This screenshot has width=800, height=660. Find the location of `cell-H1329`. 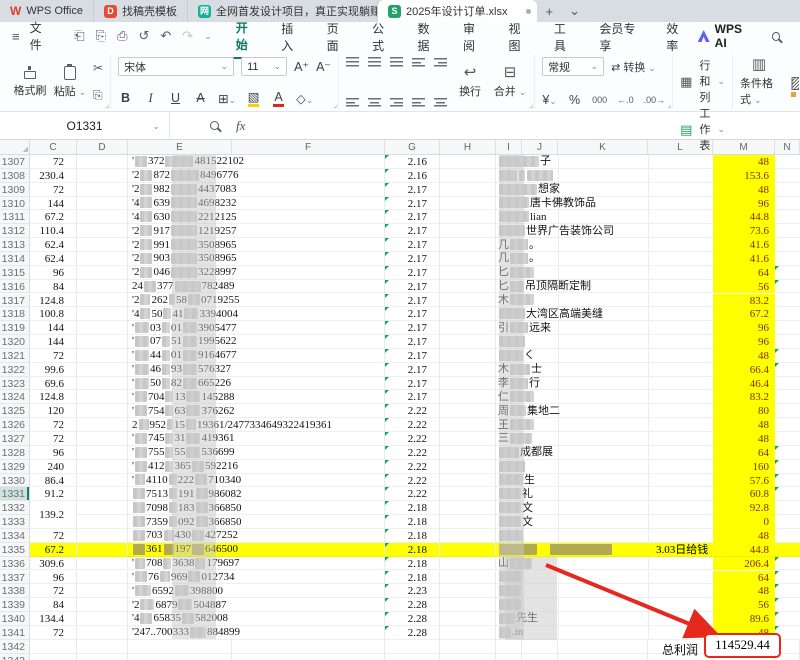

cell-H1329 is located at coordinates (468, 466).